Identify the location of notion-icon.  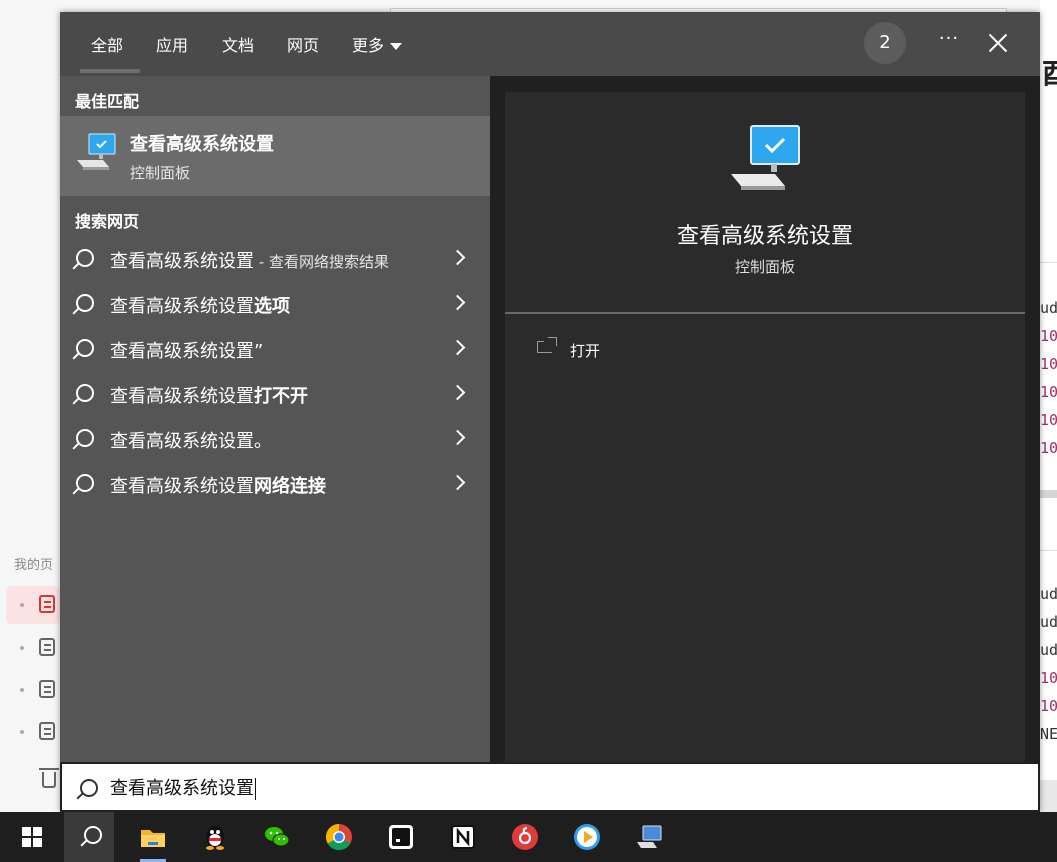
(463, 837).